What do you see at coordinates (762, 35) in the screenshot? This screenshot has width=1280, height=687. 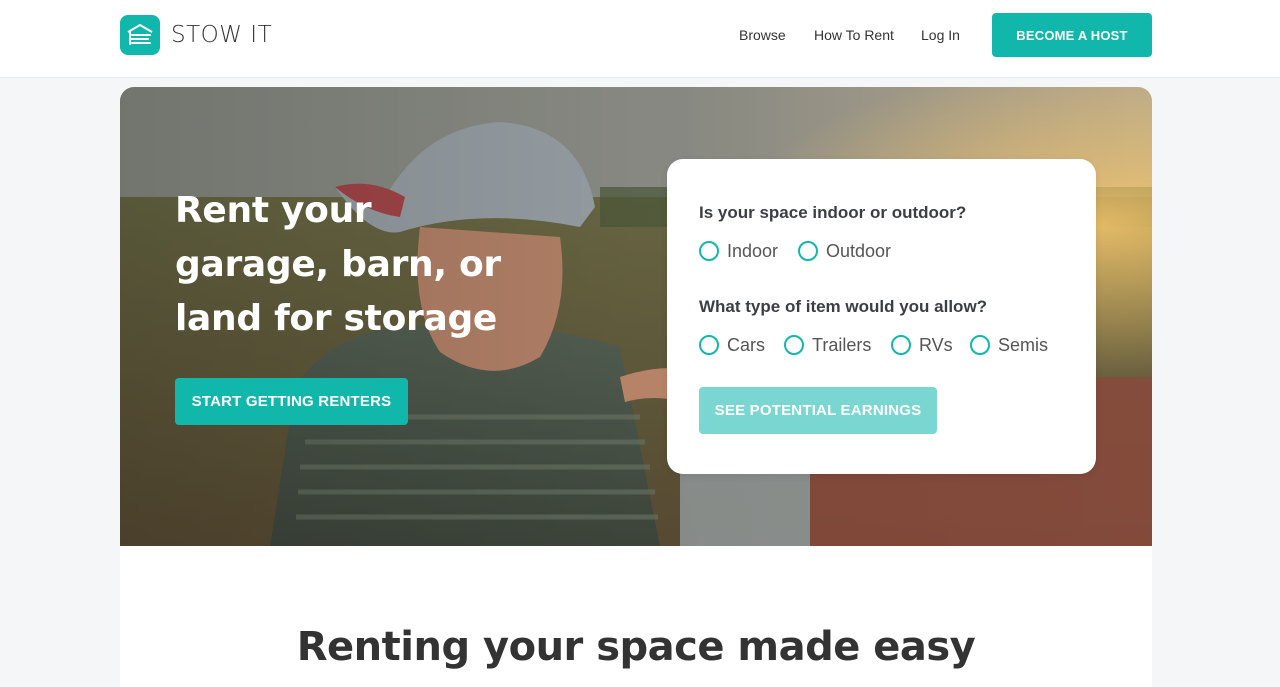 I see `nav-link-browse: Browse` at bounding box center [762, 35].